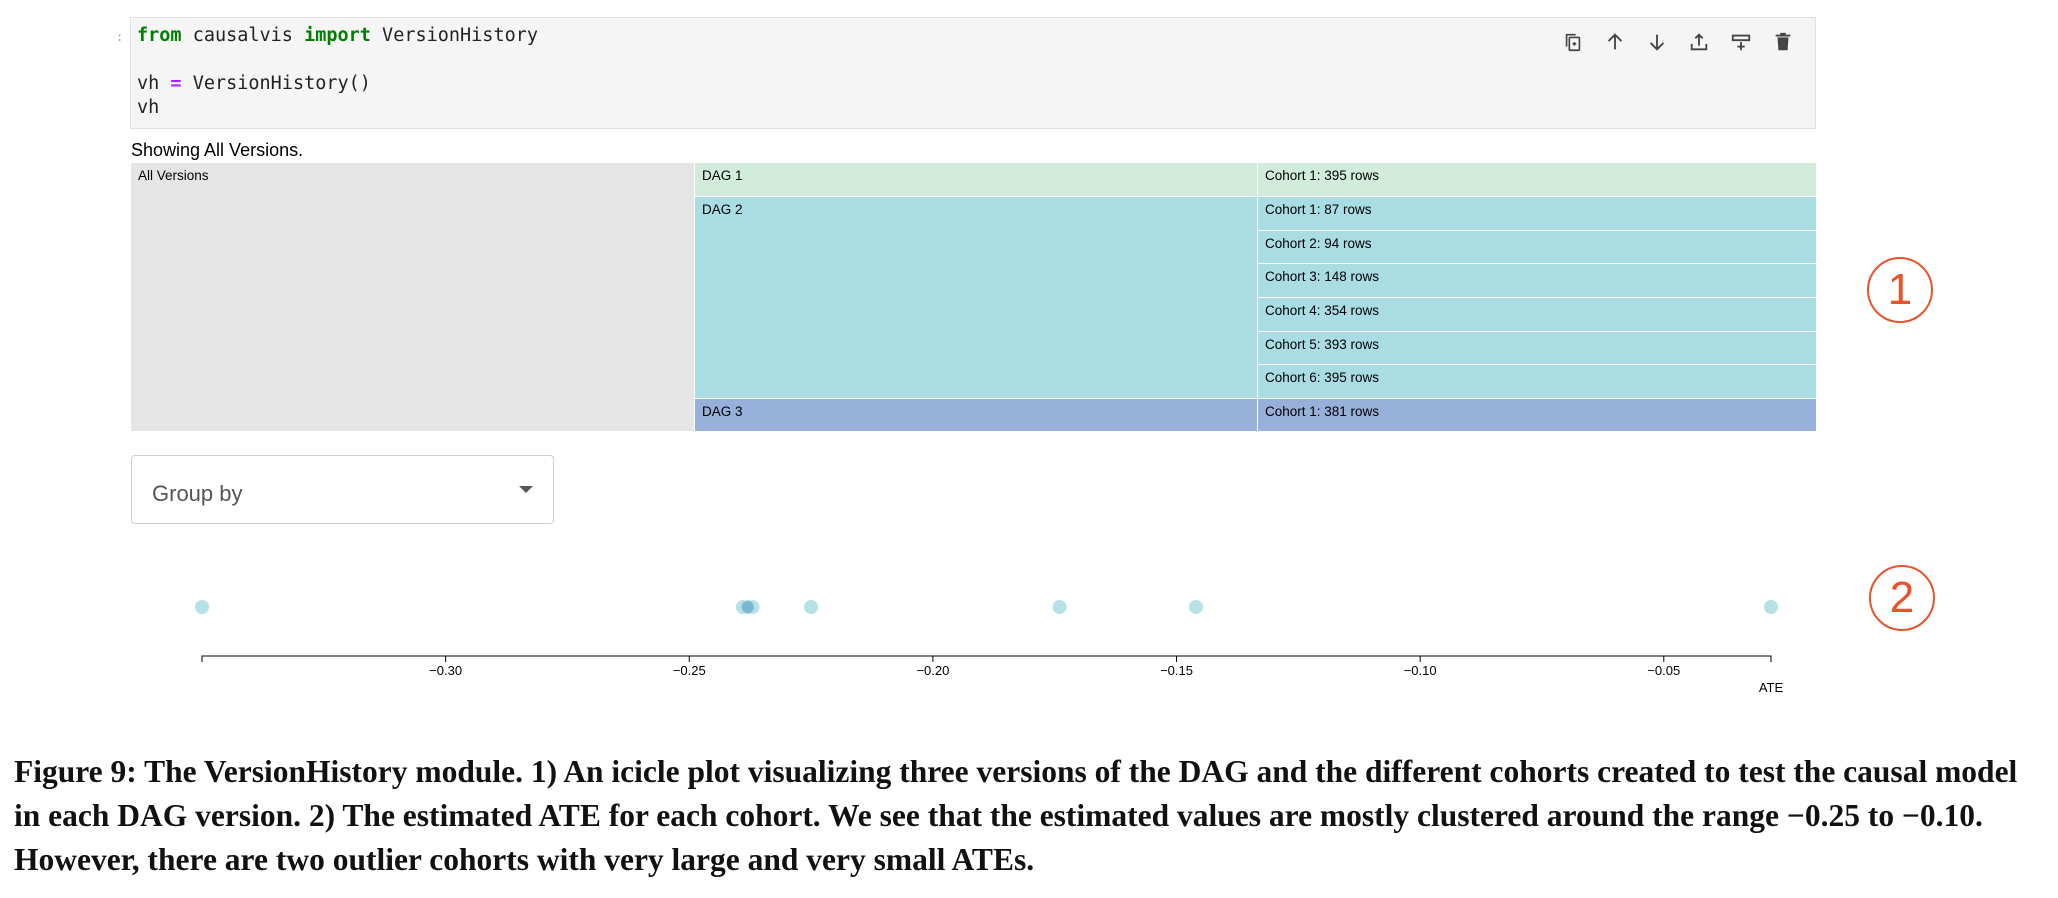 The width and height of the screenshot is (2058, 898). I want to click on cell-toolbar, so click(1678, 42).